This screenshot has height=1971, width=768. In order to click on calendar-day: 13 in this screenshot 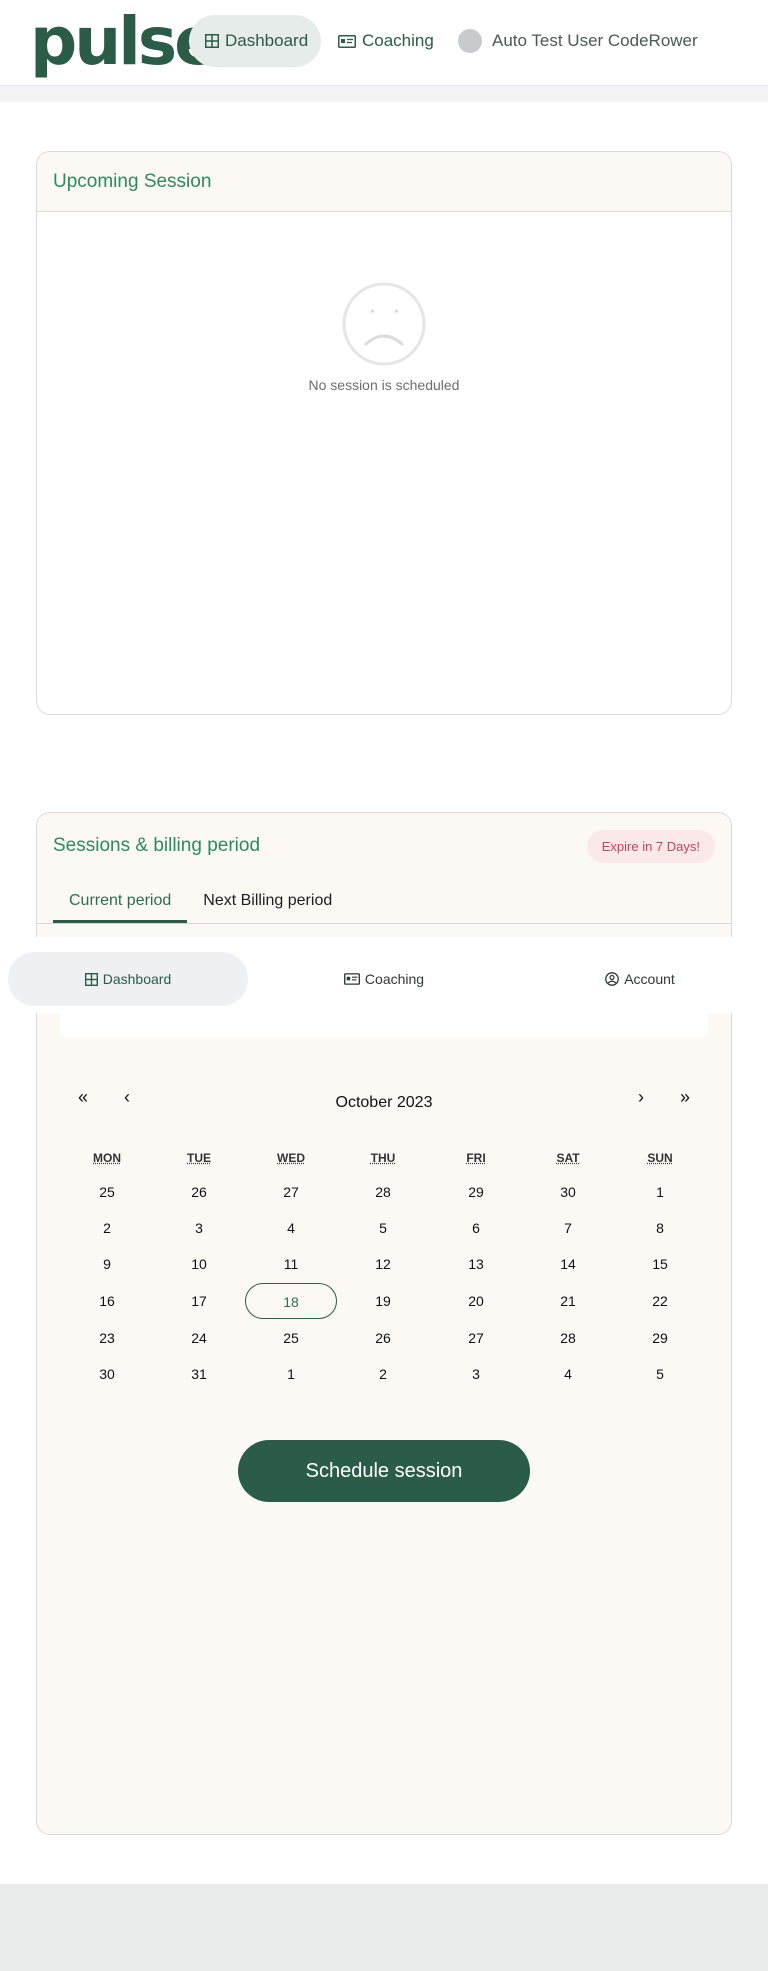, I will do `click(476, 1264)`.